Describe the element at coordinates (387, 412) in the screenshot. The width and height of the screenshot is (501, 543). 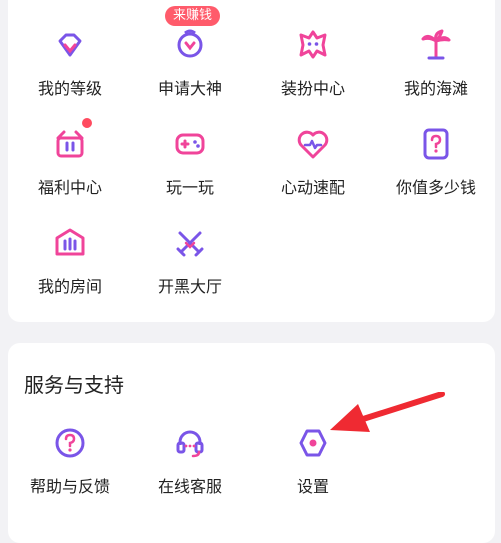
I see `red-arrow-annotation` at that location.